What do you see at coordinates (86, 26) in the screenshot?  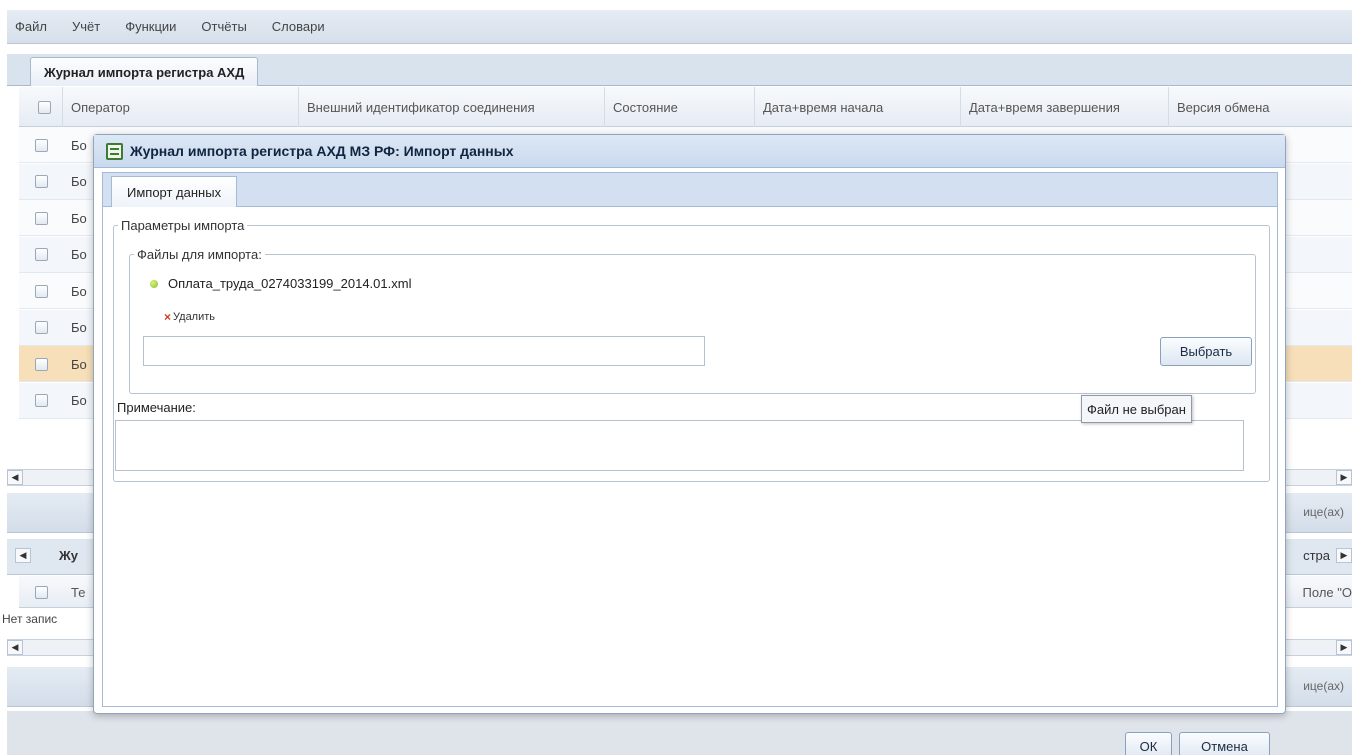 I see `menu-accounting: Учёт` at bounding box center [86, 26].